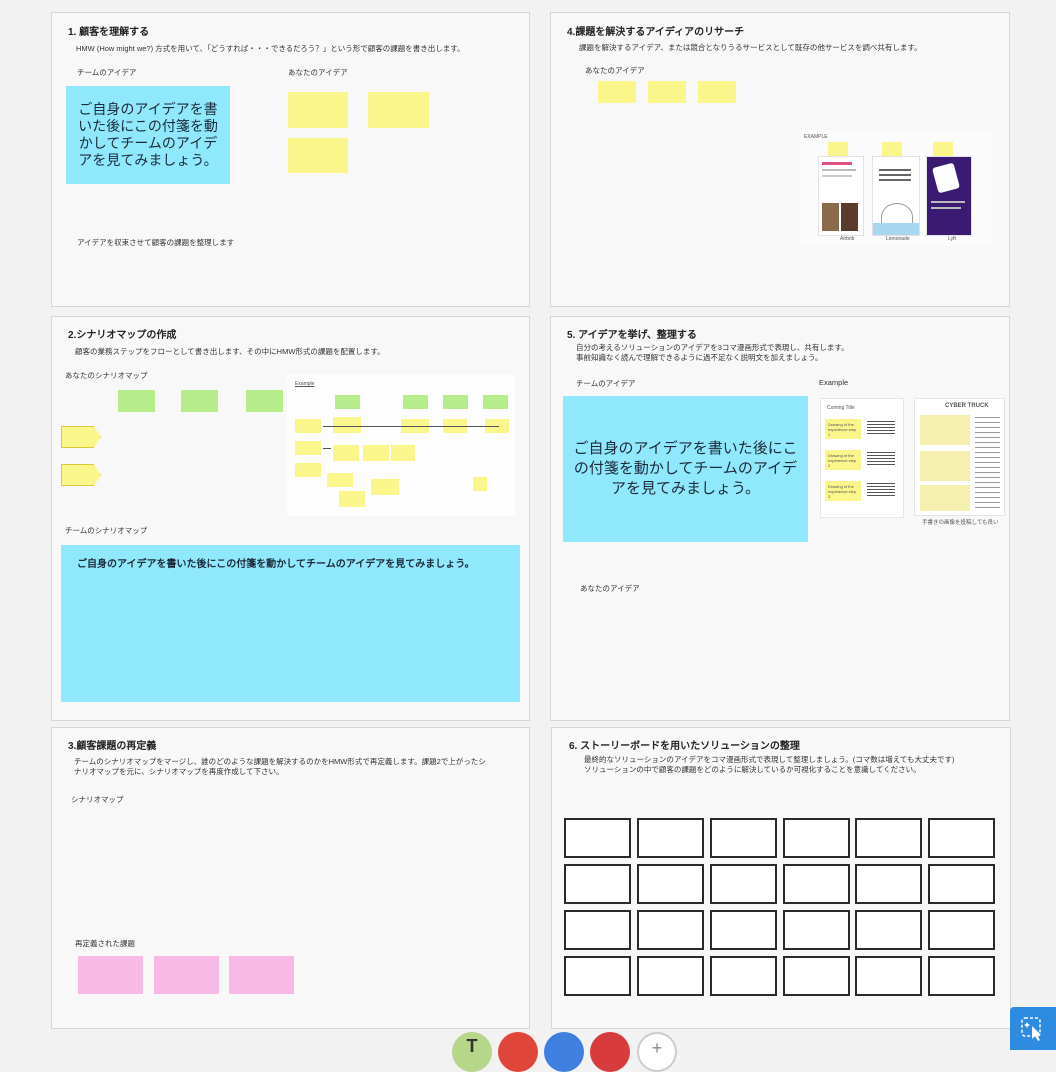 The height and width of the screenshot is (1072, 1056). What do you see at coordinates (106, 375) in the screenshot?
I see `your-scenario-label: あなたのシナリオマップ` at bounding box center [106, 375].